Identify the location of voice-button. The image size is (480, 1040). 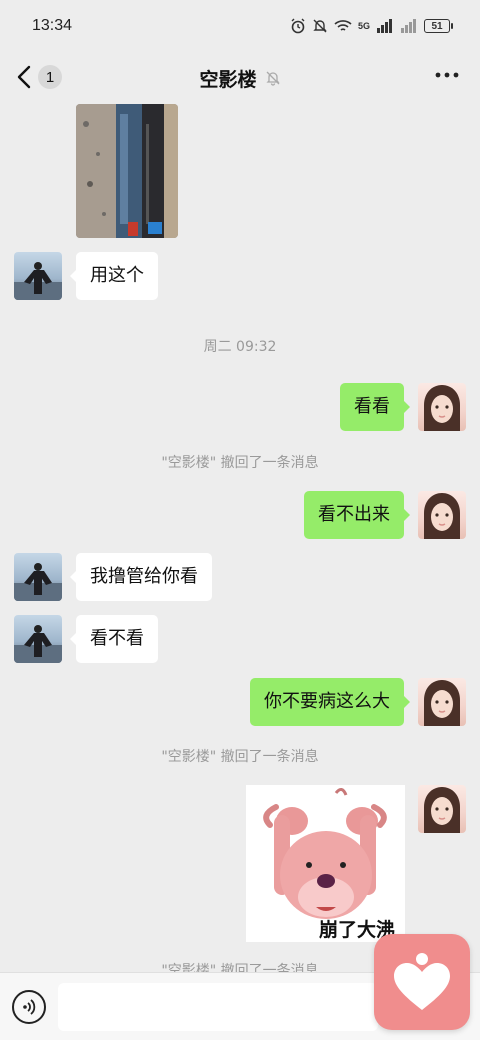
(29, 1007).